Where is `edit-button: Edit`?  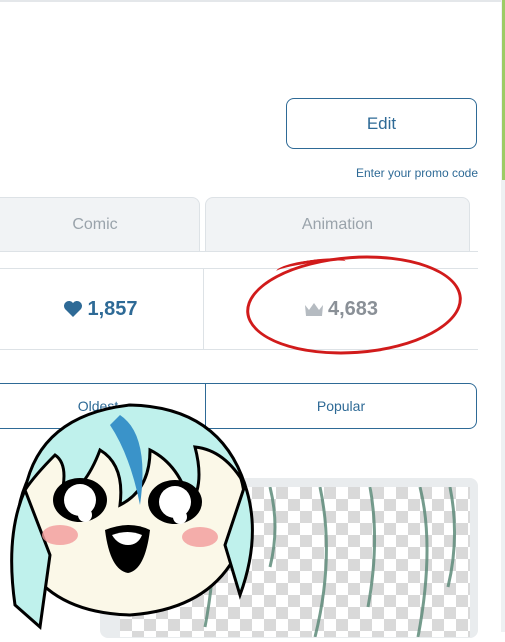
edit-button: Edit is located at coordinates (381, 123).